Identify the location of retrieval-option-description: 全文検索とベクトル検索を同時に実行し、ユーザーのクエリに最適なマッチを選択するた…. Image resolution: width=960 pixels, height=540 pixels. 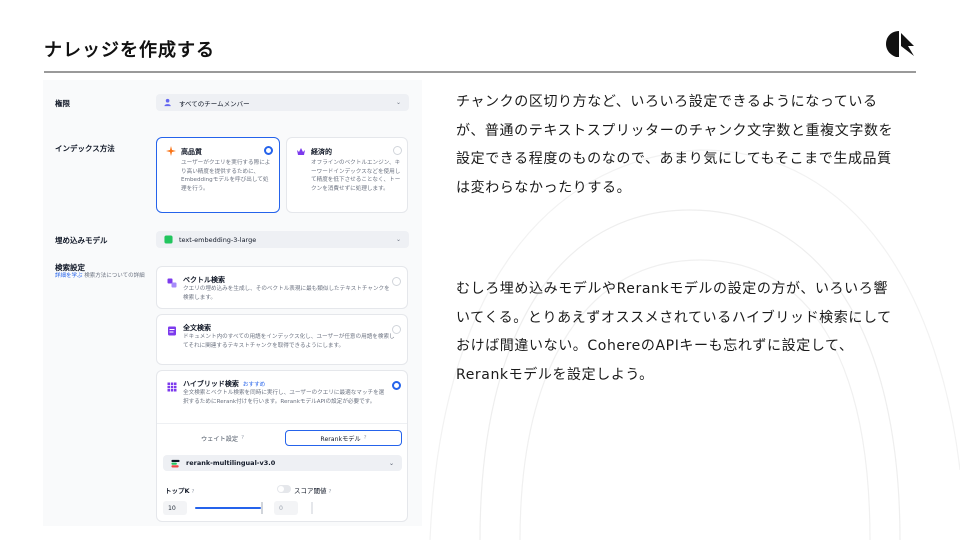
(284, 397).